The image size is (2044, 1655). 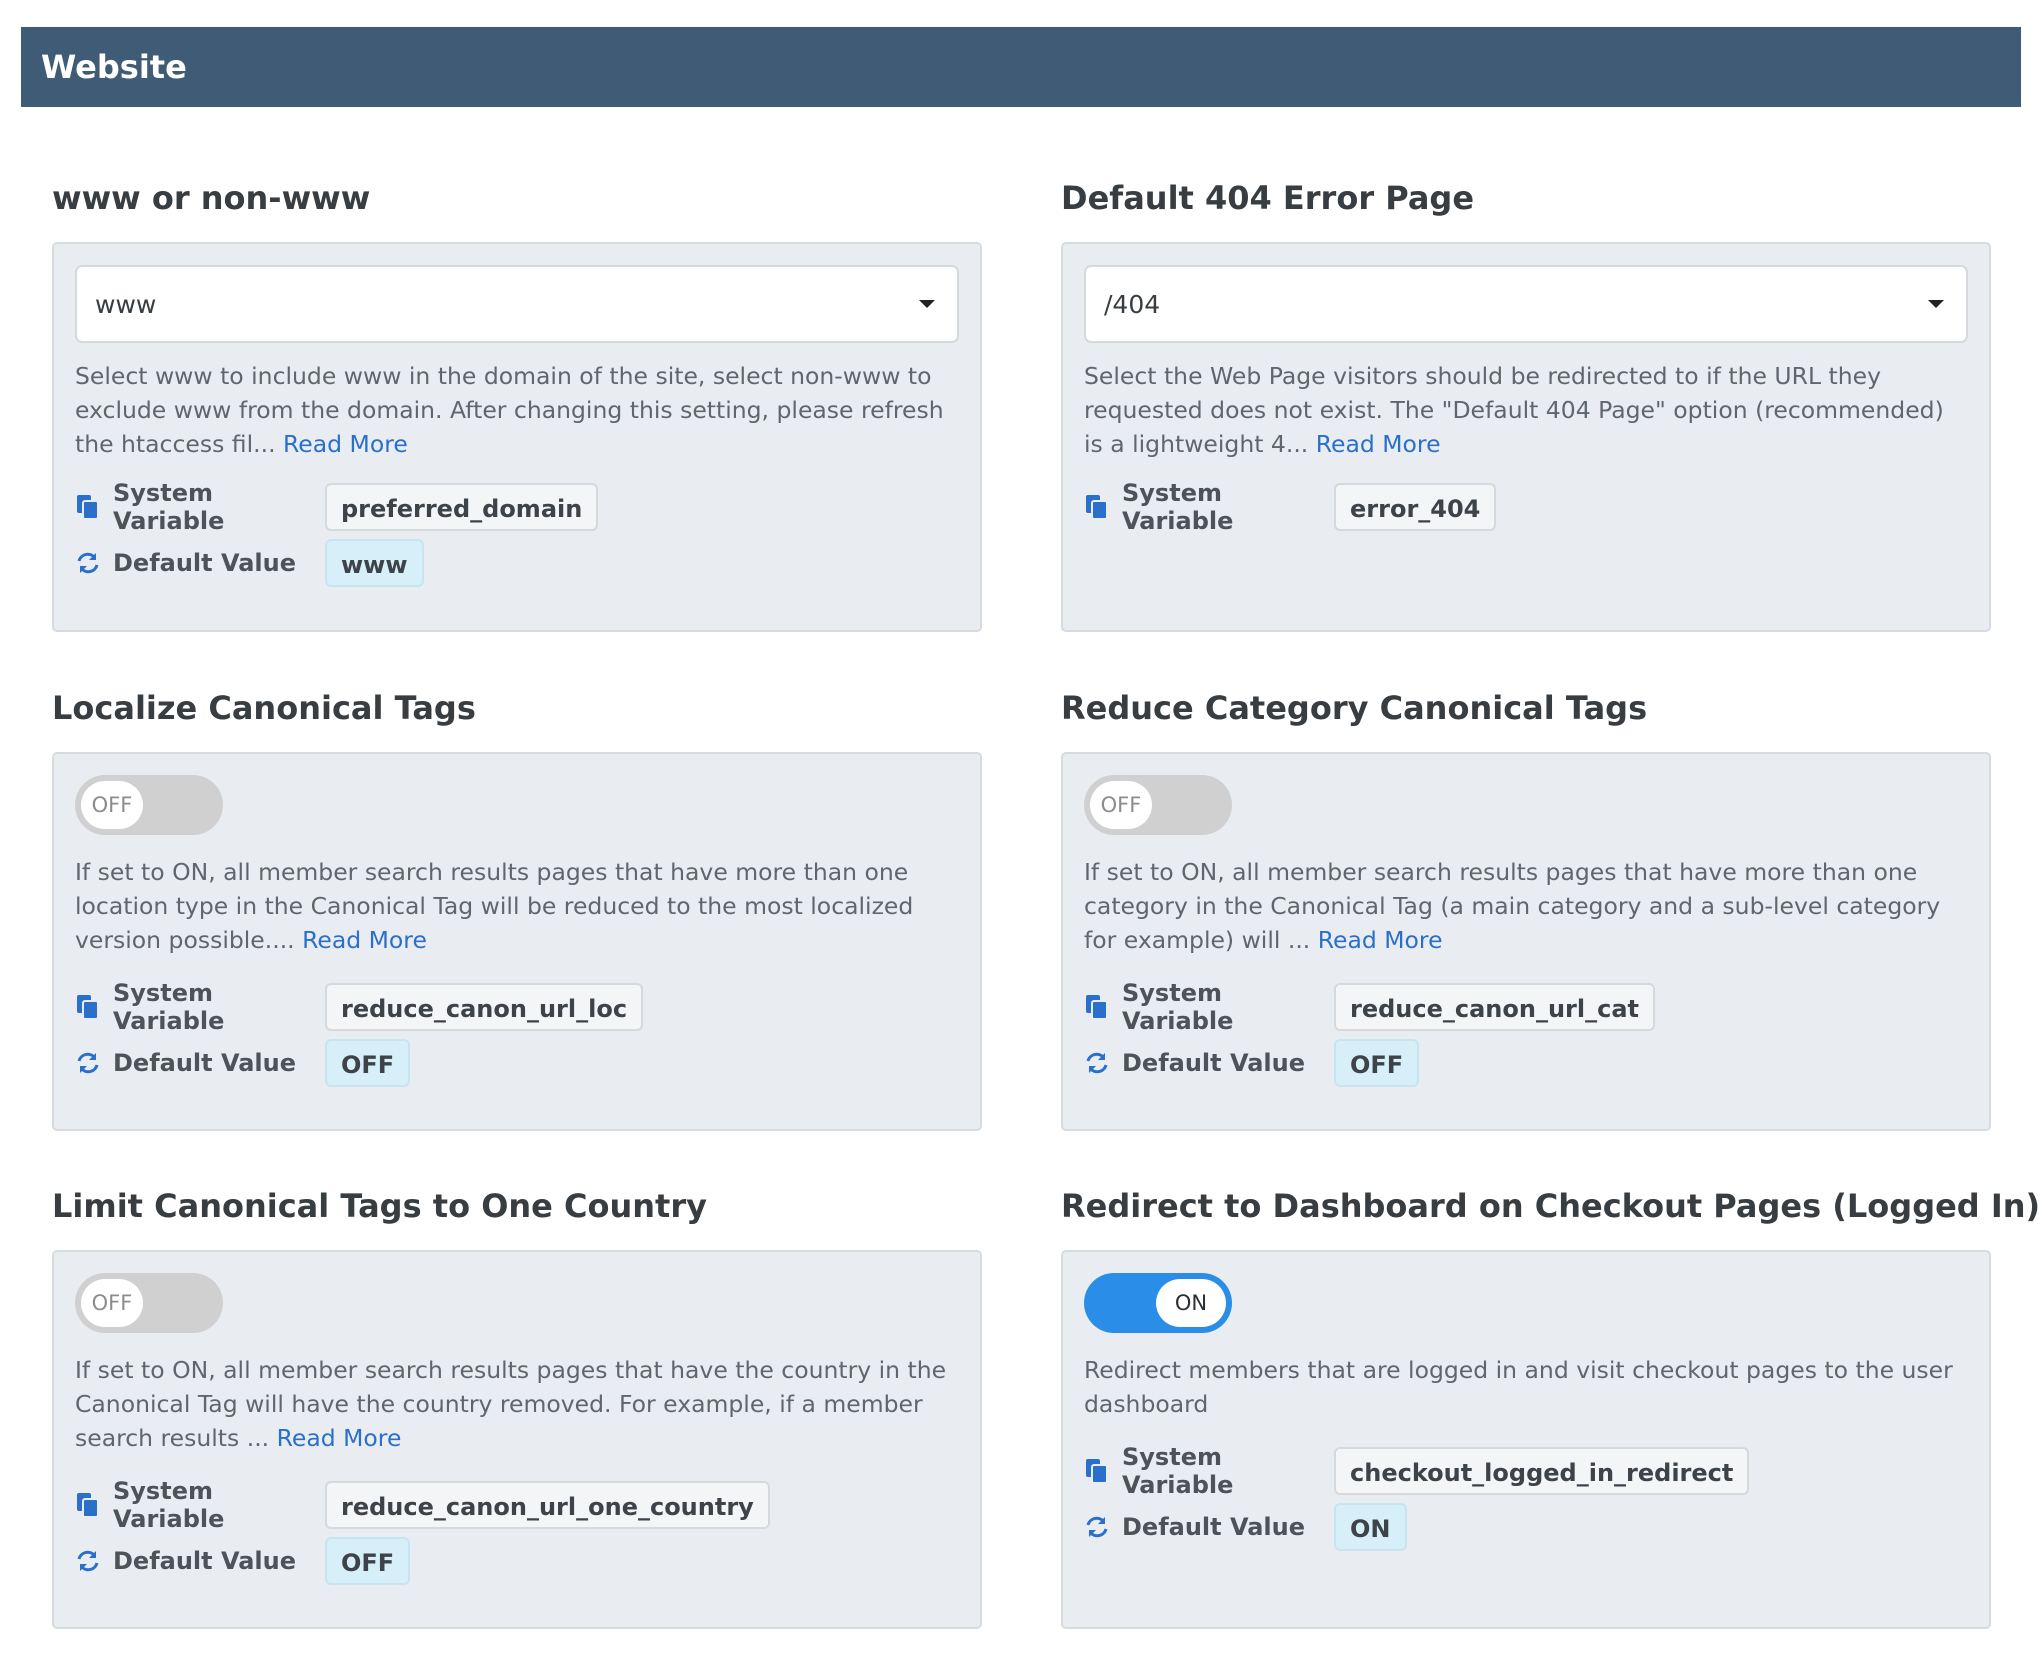 I want to click on system-variable-value: reduce_canon_url_cat, so click(x=1495, y=1007).